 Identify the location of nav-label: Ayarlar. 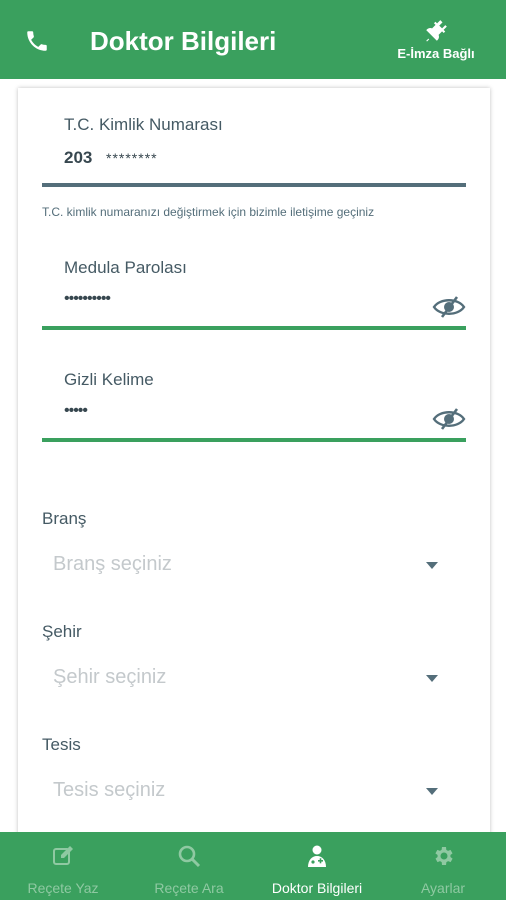
(443, 888).